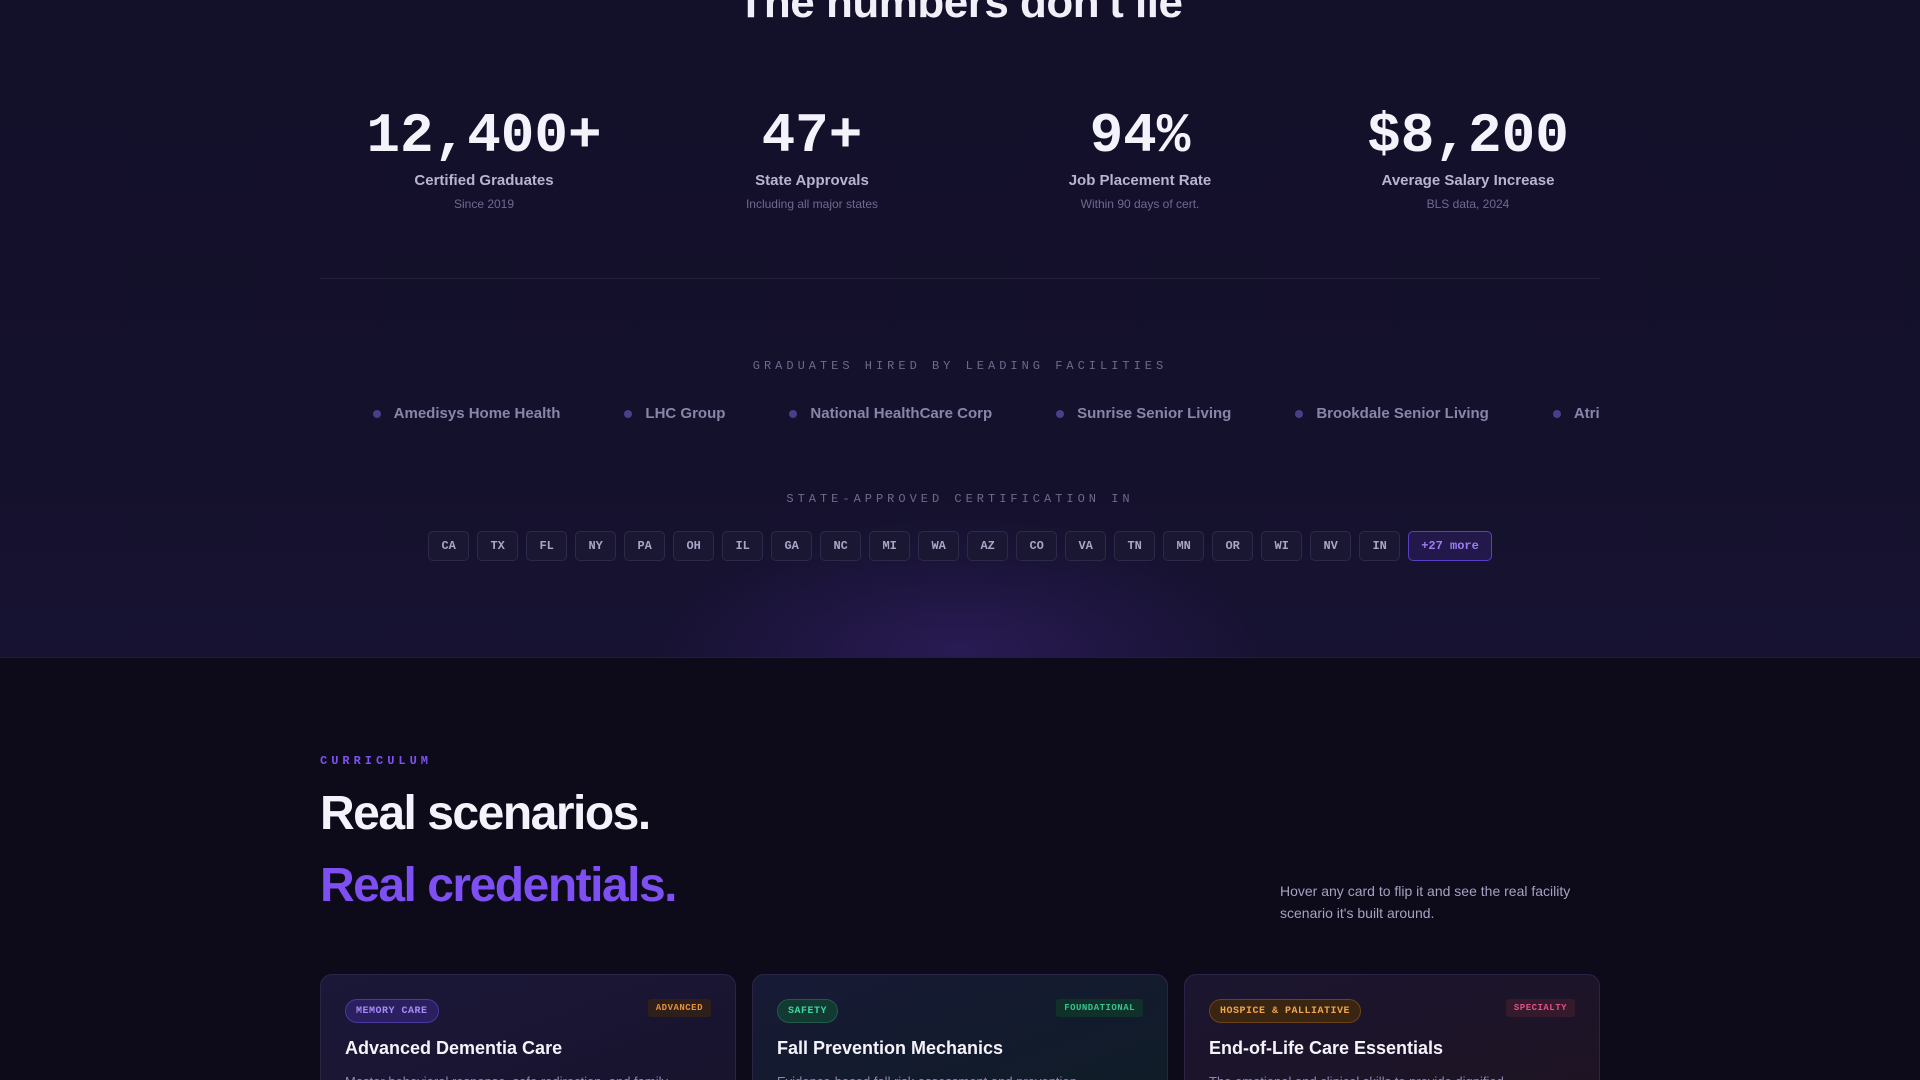  What do you see at coordinates (1450, 546) in the screenshot?
I see `more-states-button: +27 more` at bounding box center [1450, 546].